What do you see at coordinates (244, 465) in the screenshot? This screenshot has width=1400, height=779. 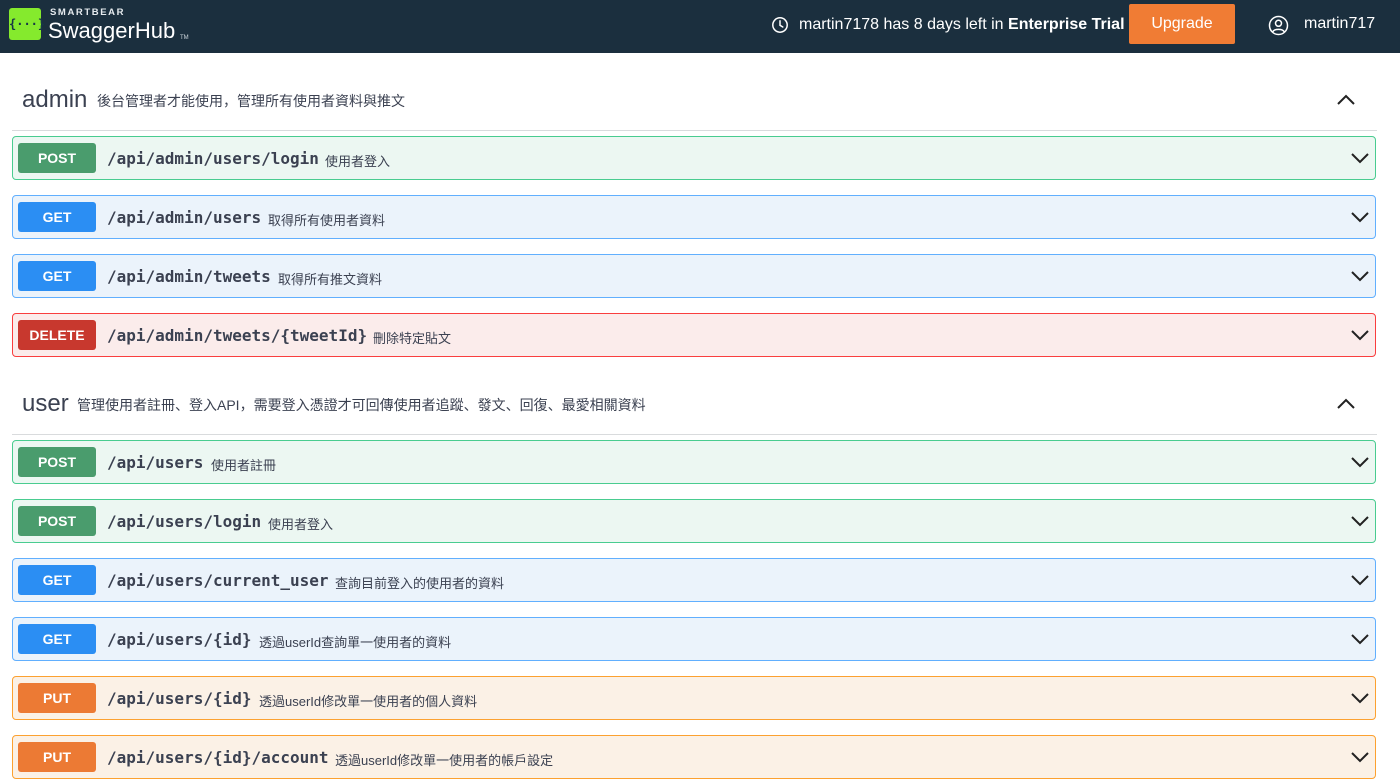 I see `operation-summary: 使用者註冊` at bounding box center [244, 465].